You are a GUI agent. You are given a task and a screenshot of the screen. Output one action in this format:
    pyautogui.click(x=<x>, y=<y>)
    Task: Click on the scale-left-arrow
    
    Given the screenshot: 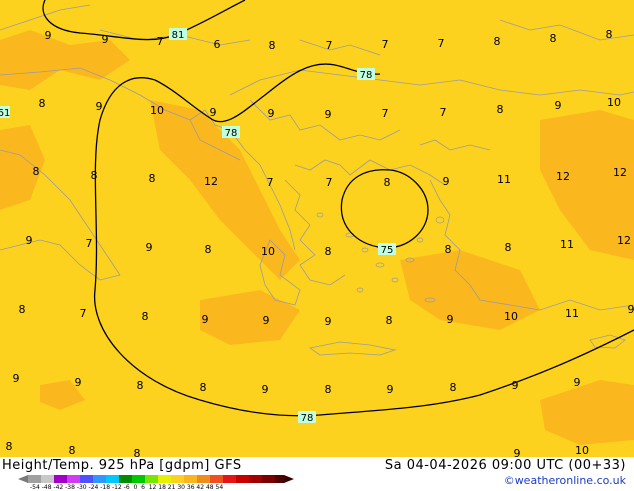 What is the action you would take?
    pyautogui.click(x=23, y=479)
    